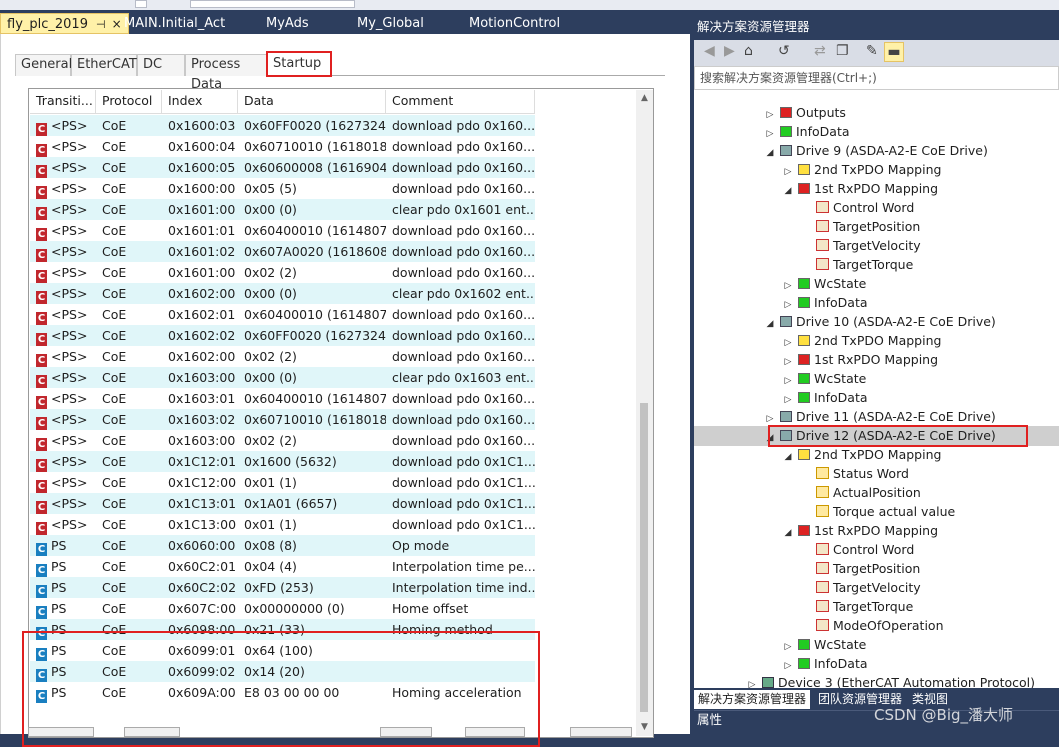 Image resolution: width=1059 pixels, height=747 pixels. I want to click on tree-item: ActualPosition, so click(860, 492).